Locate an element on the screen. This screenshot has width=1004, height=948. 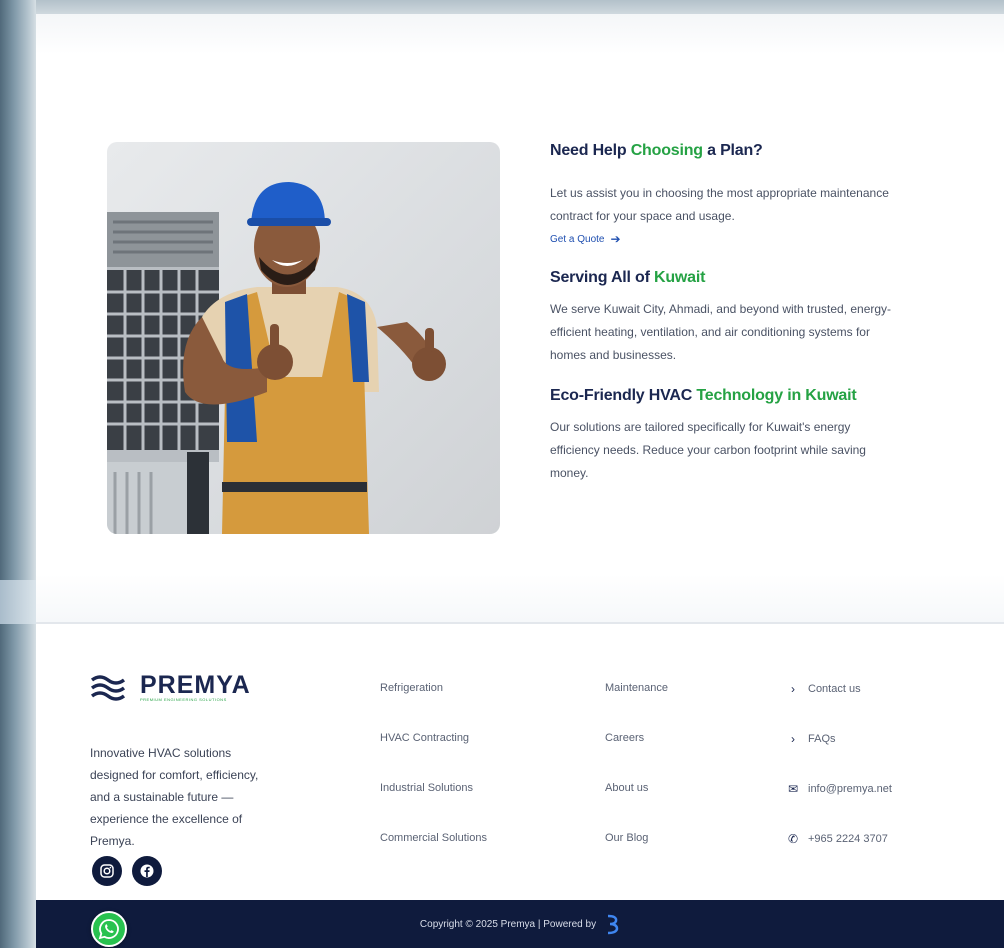
premya-logo: PREMYA PREMIUM ENGINEERING SOLUTIONS is located at coordinates (170, 686).